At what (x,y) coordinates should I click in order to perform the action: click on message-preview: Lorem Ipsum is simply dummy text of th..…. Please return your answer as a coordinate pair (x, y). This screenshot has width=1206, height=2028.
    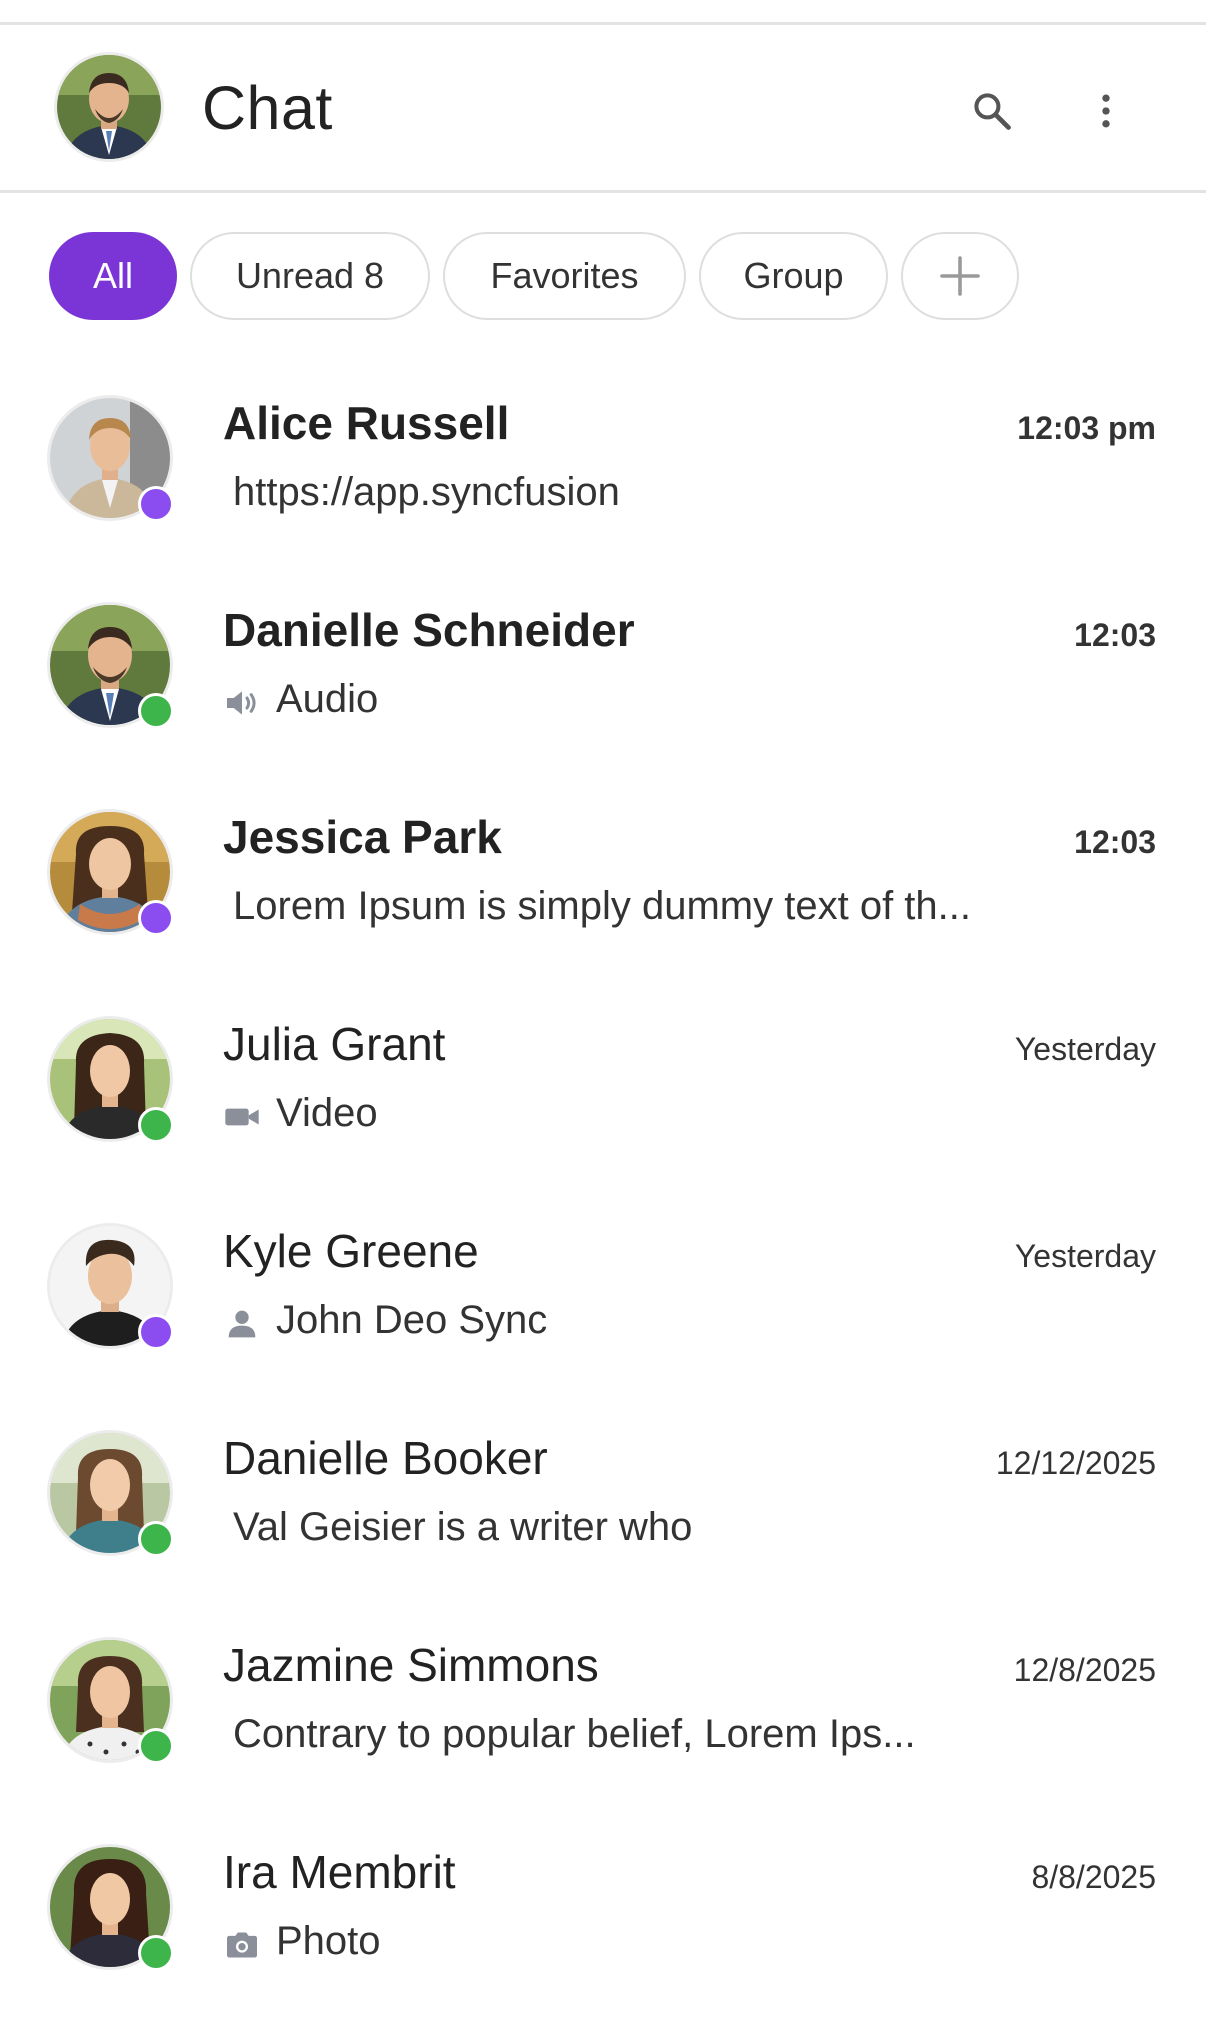
    Looking at the image, I should click on (602, 906).